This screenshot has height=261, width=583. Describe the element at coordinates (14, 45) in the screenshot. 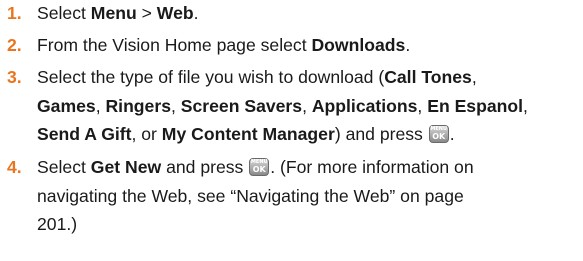

I see `step-number: 2.` at that location.